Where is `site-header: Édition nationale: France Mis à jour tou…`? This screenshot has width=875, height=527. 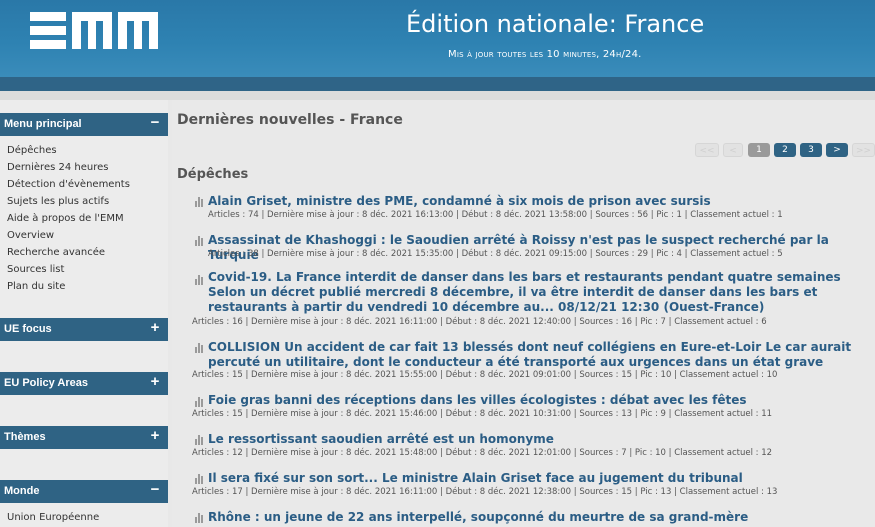 site-header: Édition nationale: France Mis à jour tou… is located at coordinates (437, 38).